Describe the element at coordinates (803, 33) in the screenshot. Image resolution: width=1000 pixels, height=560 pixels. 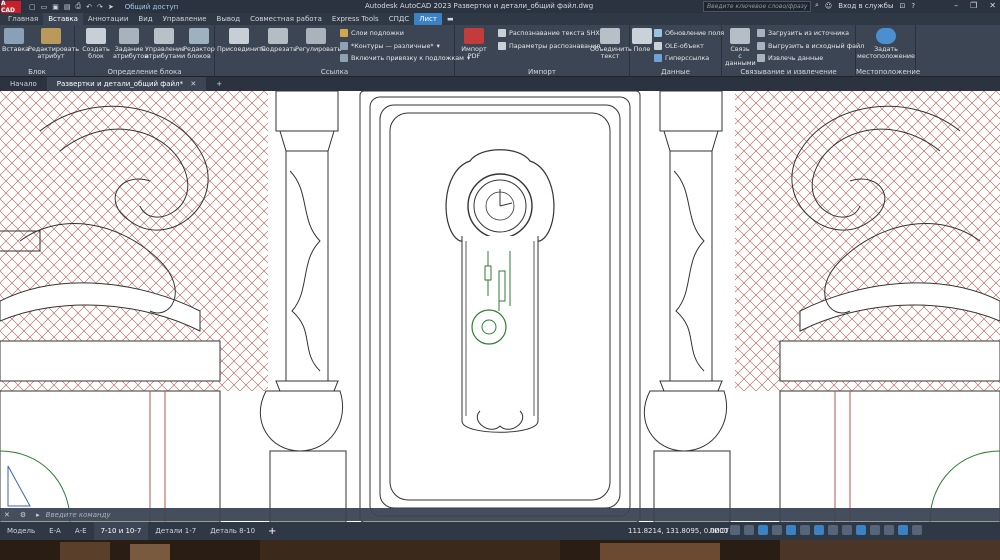
I see `load-from-source-button: Загрузить из источника` at that location.